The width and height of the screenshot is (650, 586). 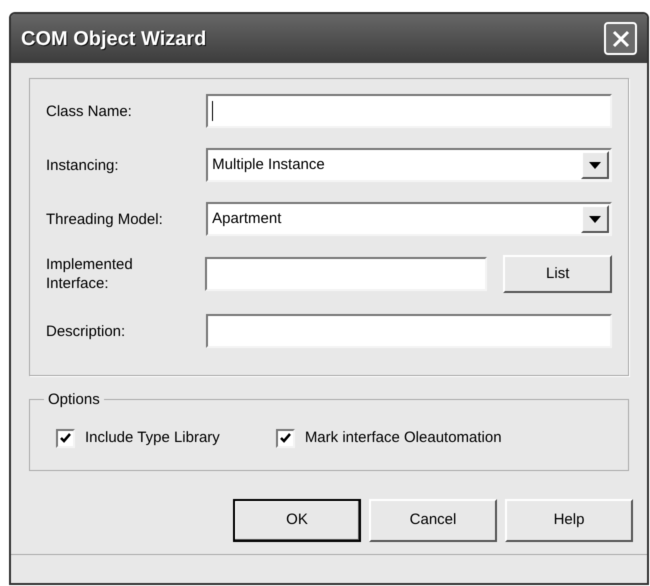 What do you see at coordinates (433, 520) in the screenshot?
I see `dialog-button: Cancel` at bounding box center [433, 520].